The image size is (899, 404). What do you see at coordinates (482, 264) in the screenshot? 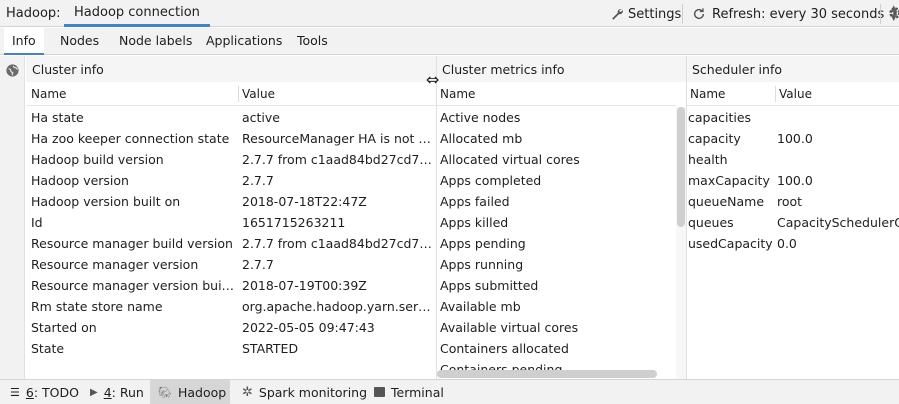
I see `row-name: Apps running` at bounding box center [482, 264].